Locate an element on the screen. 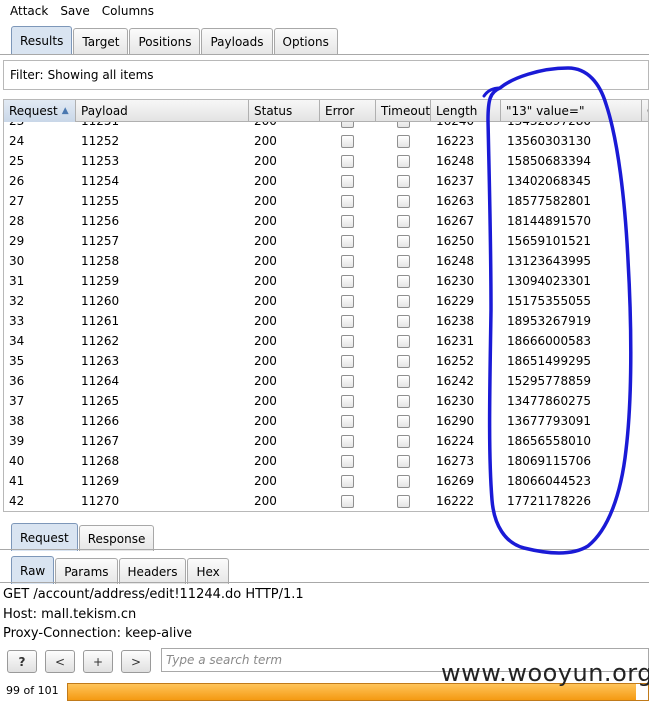 Image resolution: width=649 pixels, height=704 pixels. tab-target: Target is located at coordinates (101, 41).